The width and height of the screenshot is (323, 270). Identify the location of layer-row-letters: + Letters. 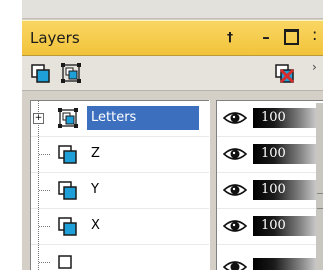
(120, 119).